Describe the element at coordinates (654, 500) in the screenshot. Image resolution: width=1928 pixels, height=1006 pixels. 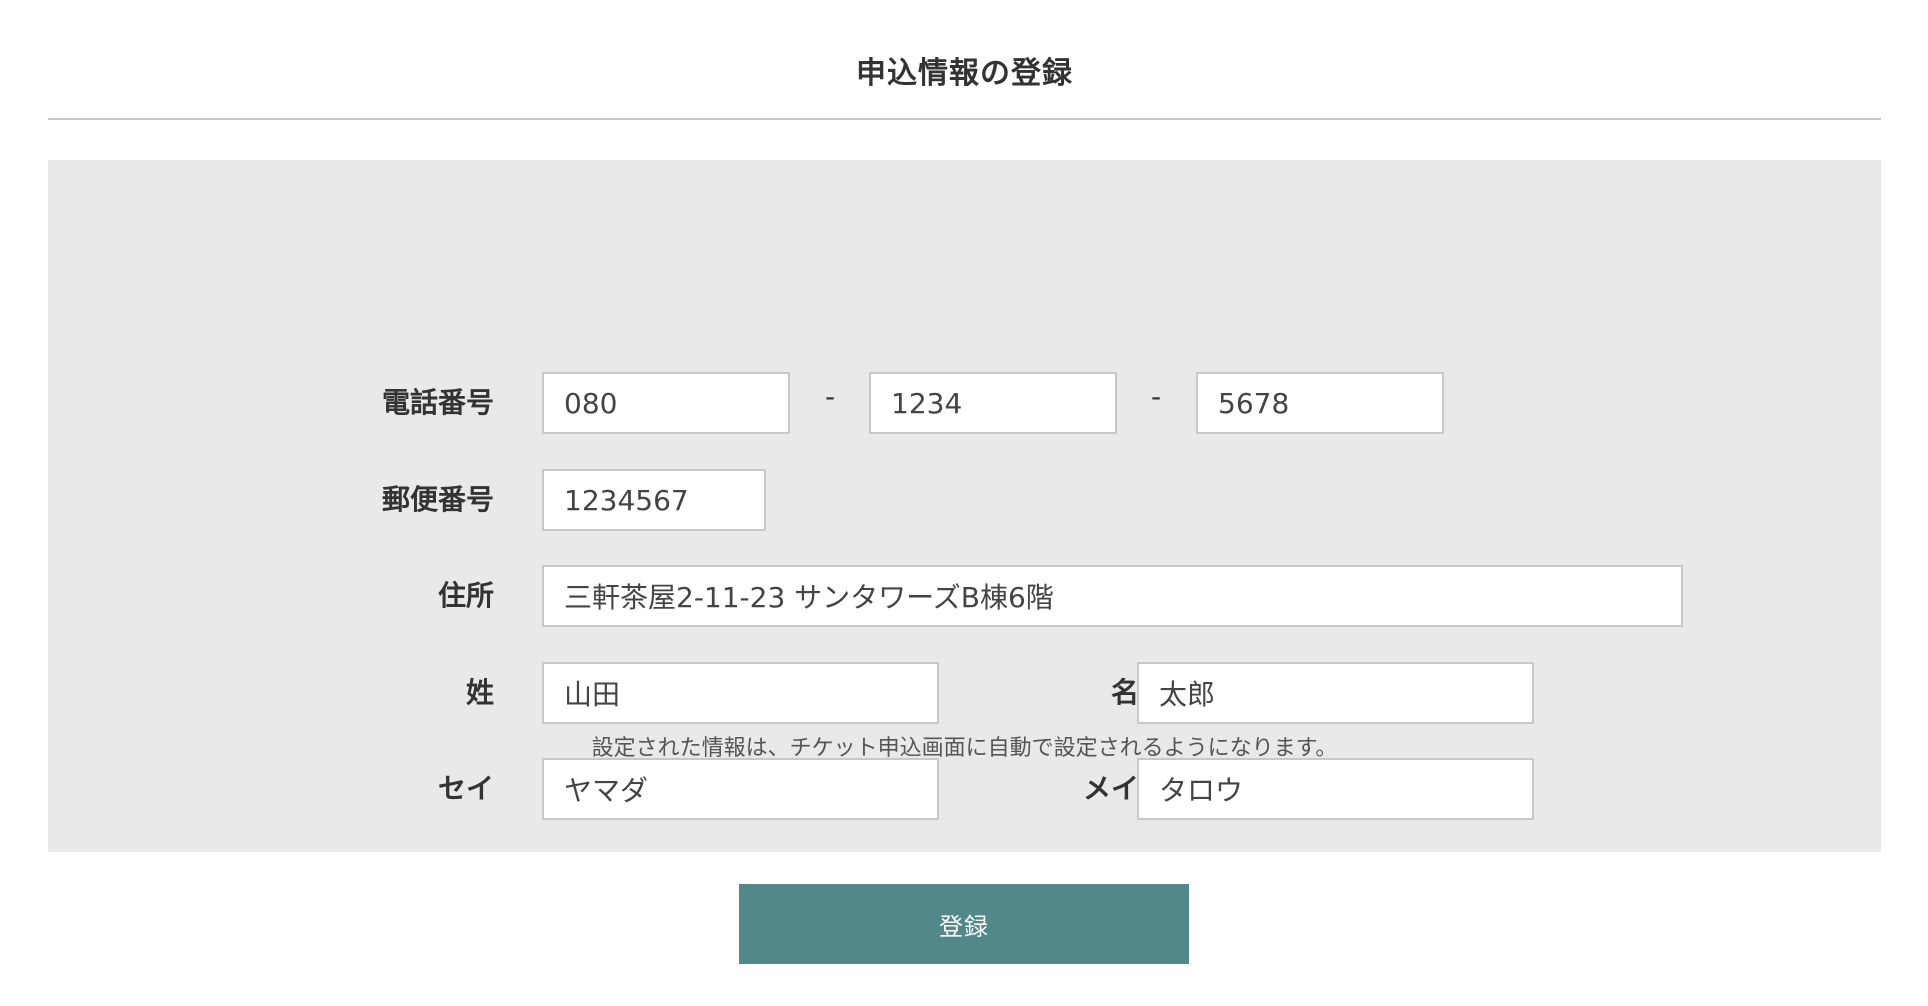
I see `postal-code-input` at that location.